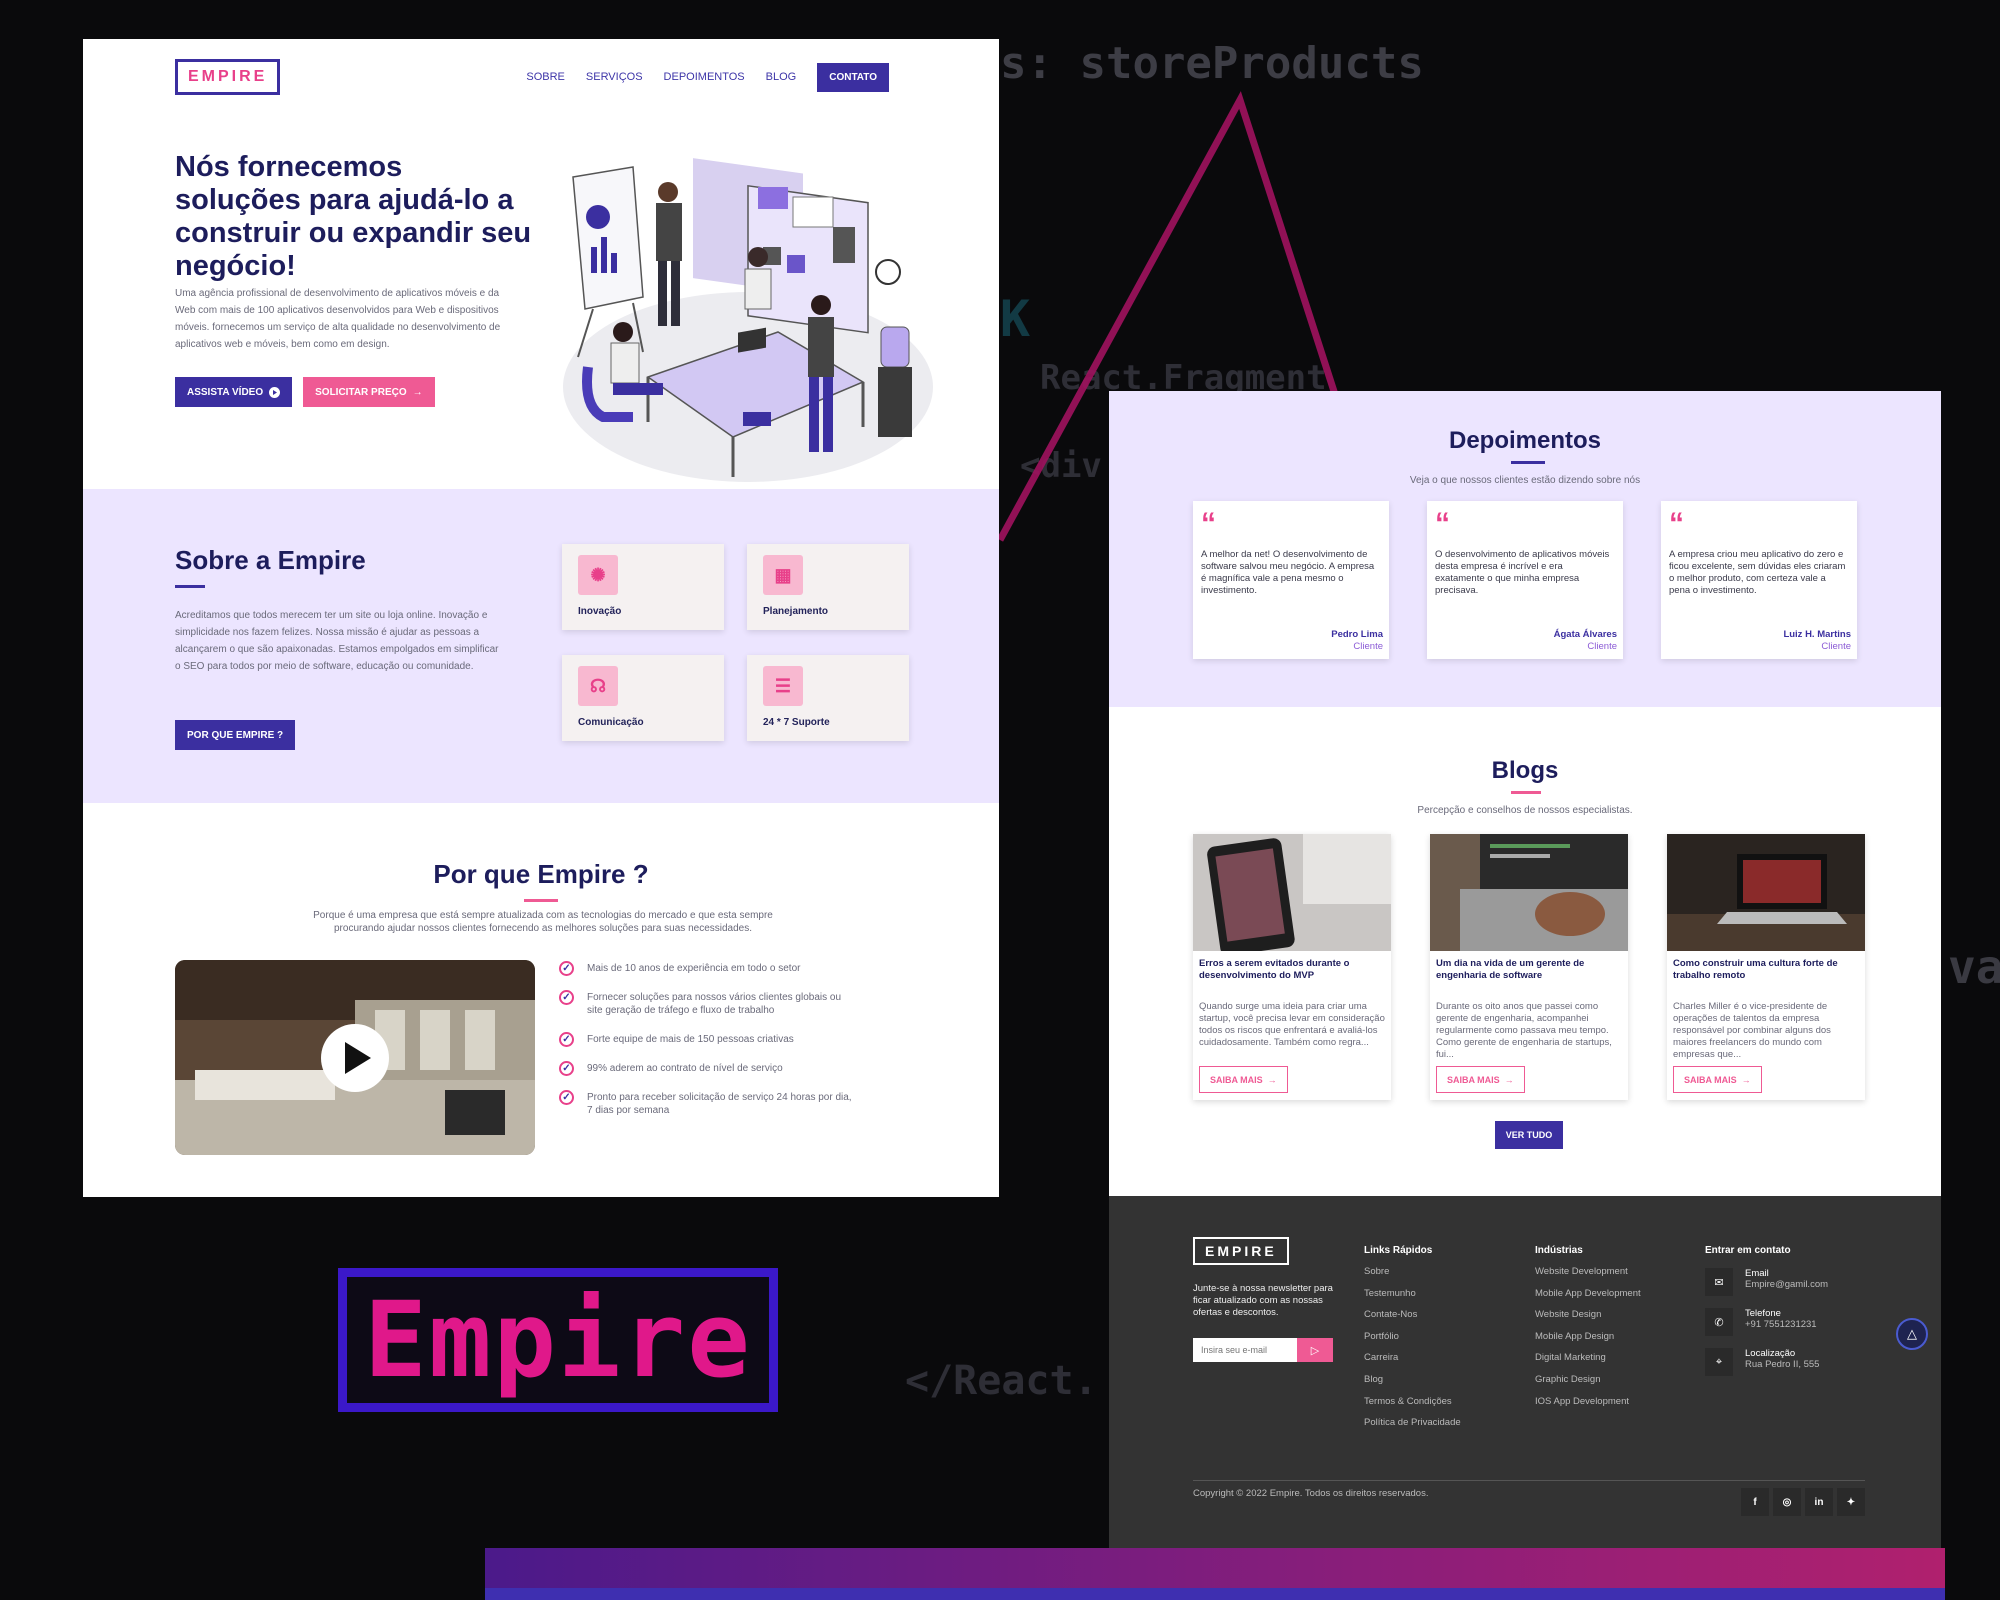  Describe the element at coordinates (1588, 1407) in the screenshot. I see `footer-link: IOS App Development` at that location.